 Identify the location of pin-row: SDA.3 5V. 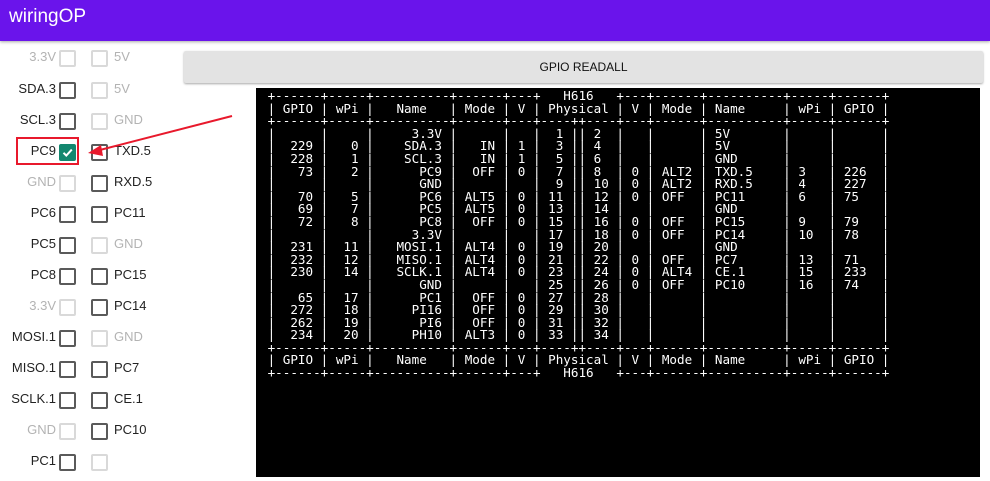
(90, 89).